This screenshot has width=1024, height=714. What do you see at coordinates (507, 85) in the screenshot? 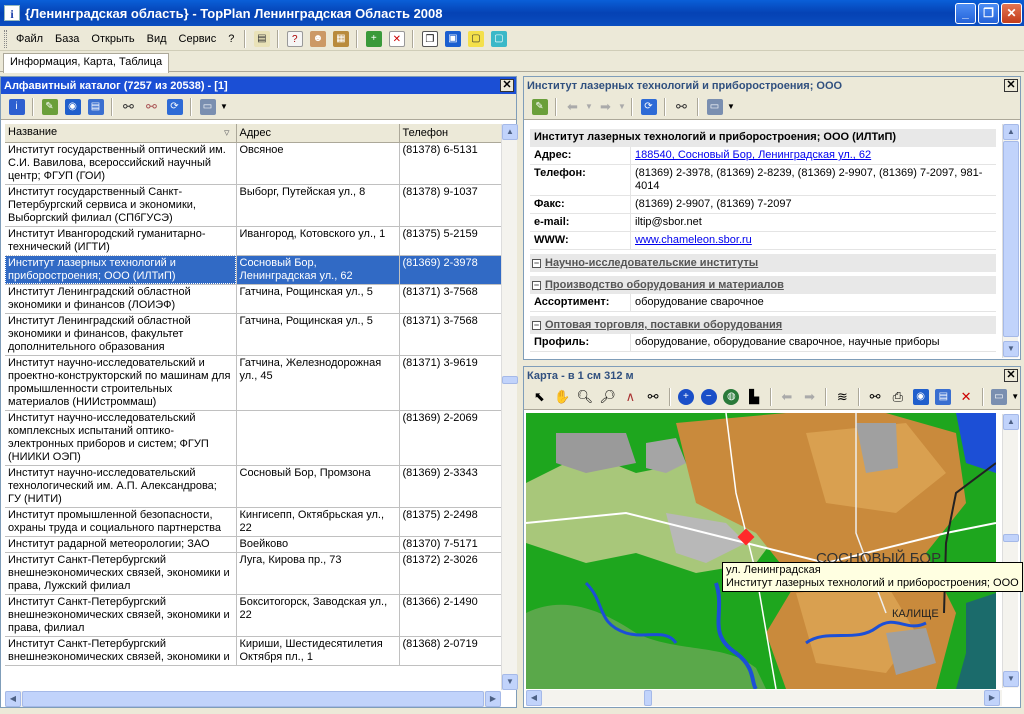
I see `close-catalog-button: ✕` at bounding box center [507, 85].